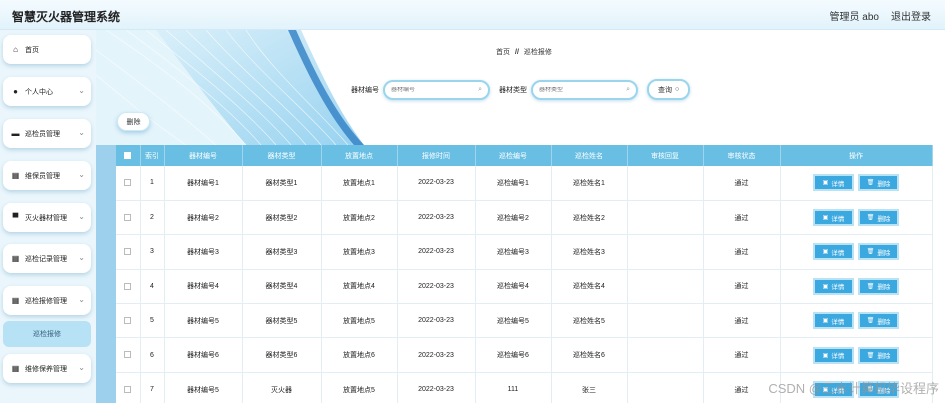 This screenshot has height=403, width=945. What do you see at coordinates (282, 387) in the screenshot?
I see `cell-type: 灭火器` at bounding box center [282, 387].